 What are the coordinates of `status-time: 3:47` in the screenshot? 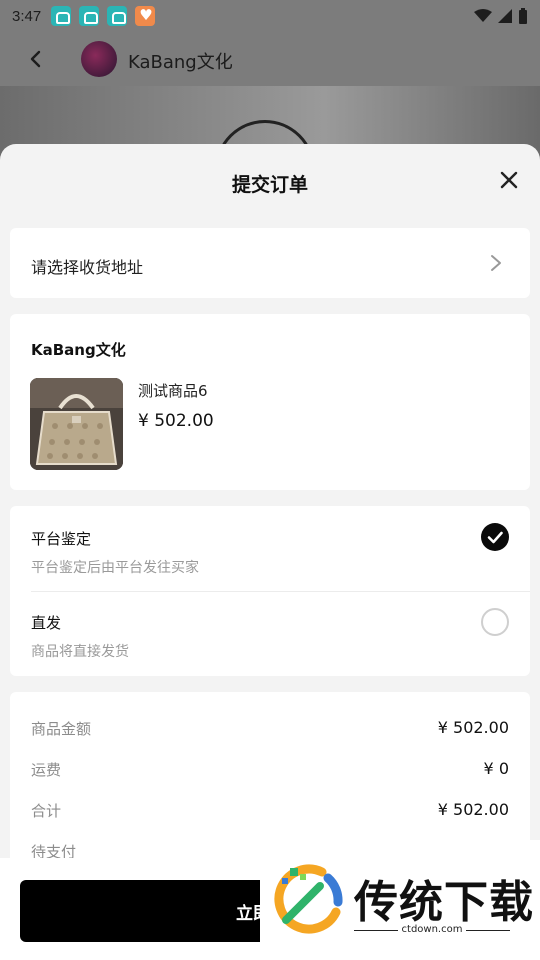 It's located at (27, 16).